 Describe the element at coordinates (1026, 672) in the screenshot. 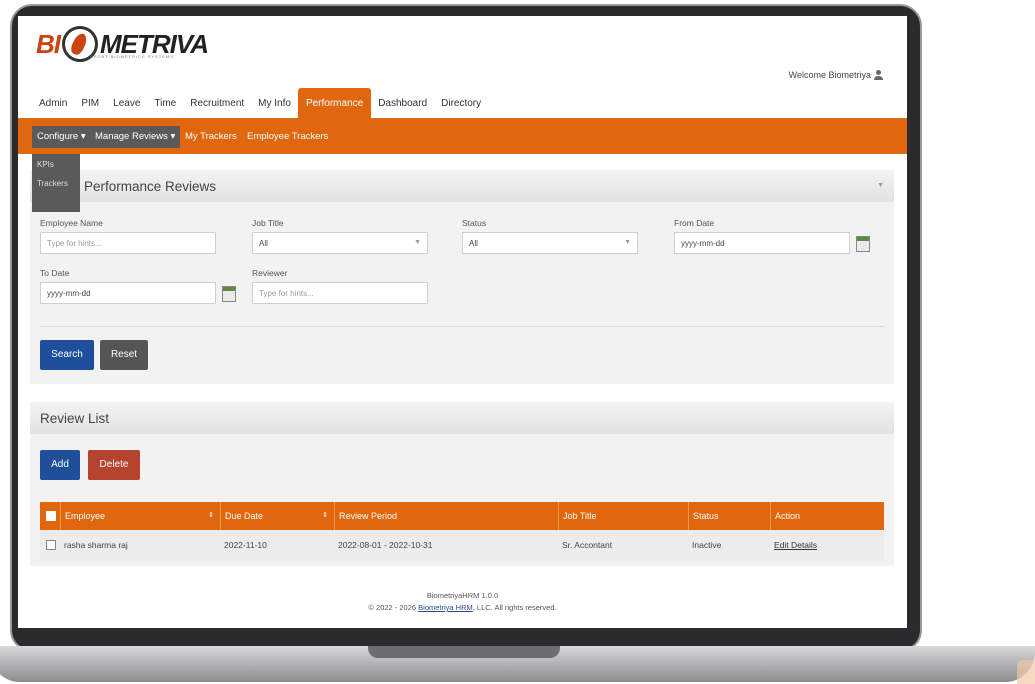

I see `corner-decoration` at that location.